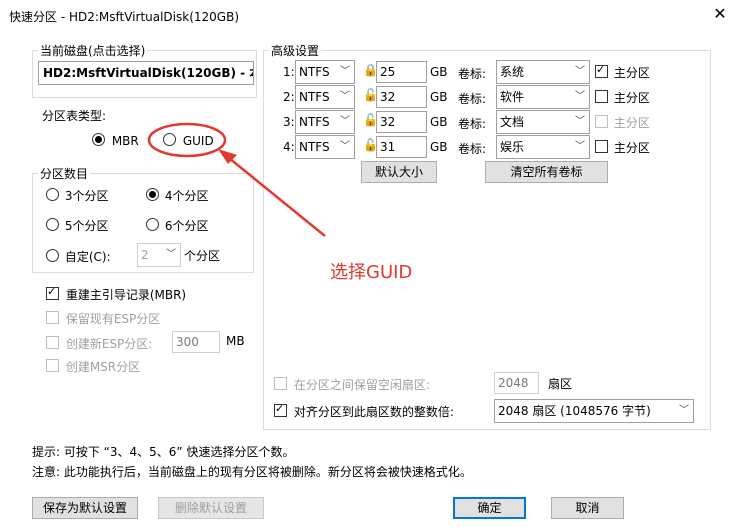  What do you see at coordinates (211, 508) in the screenshot?
I see `delete-default-button: 删除默认设置` at bounding box center [211, 508].